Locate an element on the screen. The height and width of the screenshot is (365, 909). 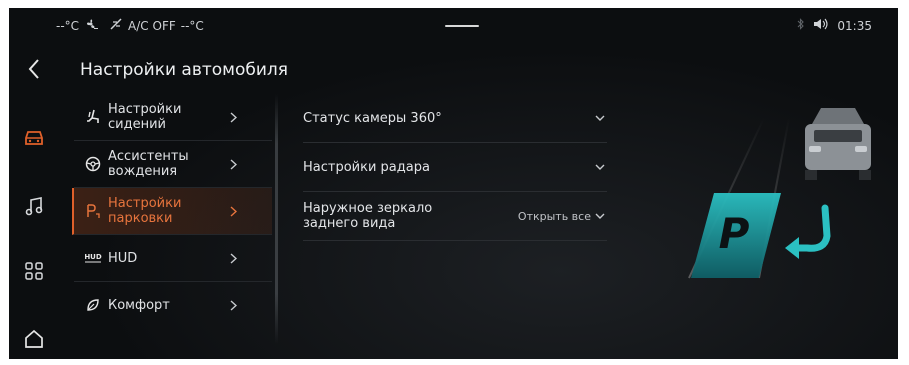
row-label: Статус камеры 360° is located at coordinates (372, 118).